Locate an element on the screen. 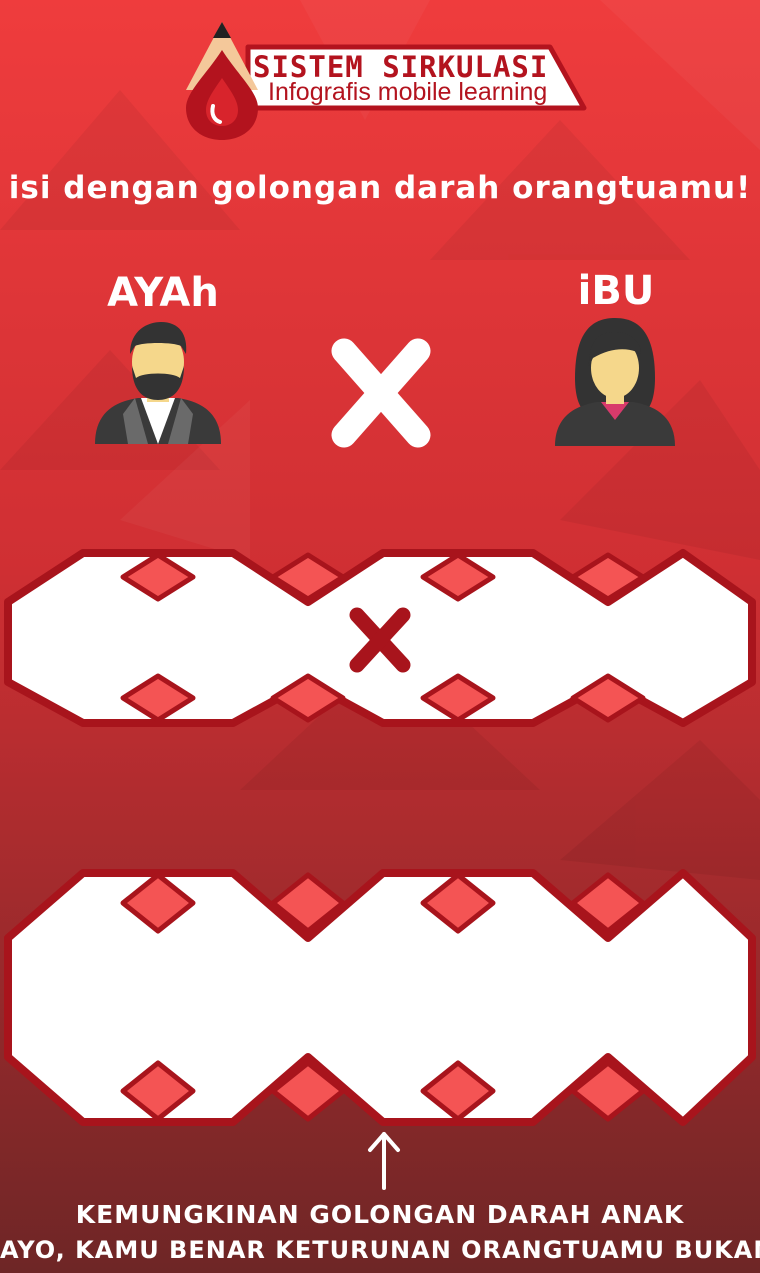 The image size is (760, 1273). parents-cross-symbol is located at coordinates (381, 393).